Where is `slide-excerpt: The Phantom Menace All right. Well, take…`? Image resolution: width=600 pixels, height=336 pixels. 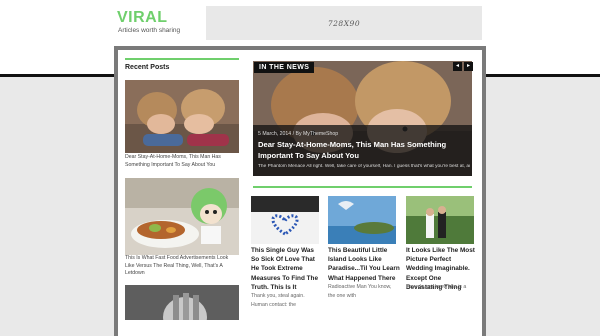
slide-excerpt: The Phantom Menace All right. Well, take… is located at coordinates (364, 166).